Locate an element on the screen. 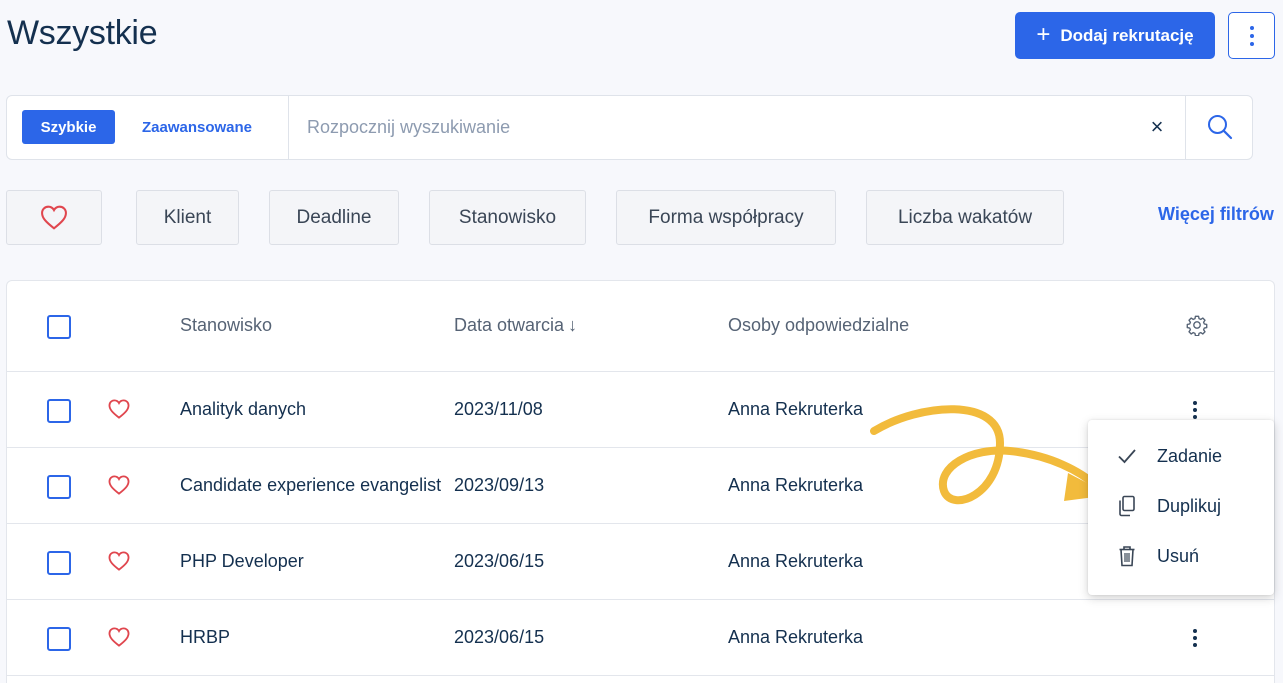 The height and width of the screenshot is (683, 1283). search-input is located at coordinates (717, 127).